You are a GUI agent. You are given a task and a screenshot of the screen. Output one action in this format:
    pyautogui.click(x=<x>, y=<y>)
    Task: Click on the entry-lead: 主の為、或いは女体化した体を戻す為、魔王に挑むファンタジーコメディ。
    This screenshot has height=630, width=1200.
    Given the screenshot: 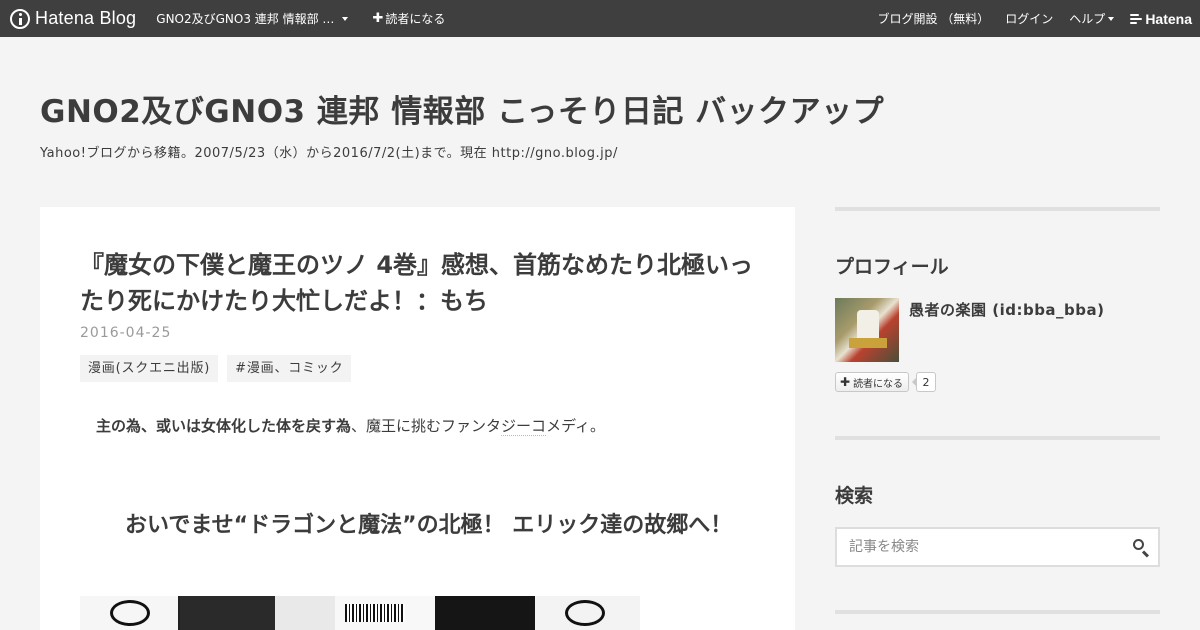 What is the action you would take?
    pyautogui.click(x=350, y=425)
    